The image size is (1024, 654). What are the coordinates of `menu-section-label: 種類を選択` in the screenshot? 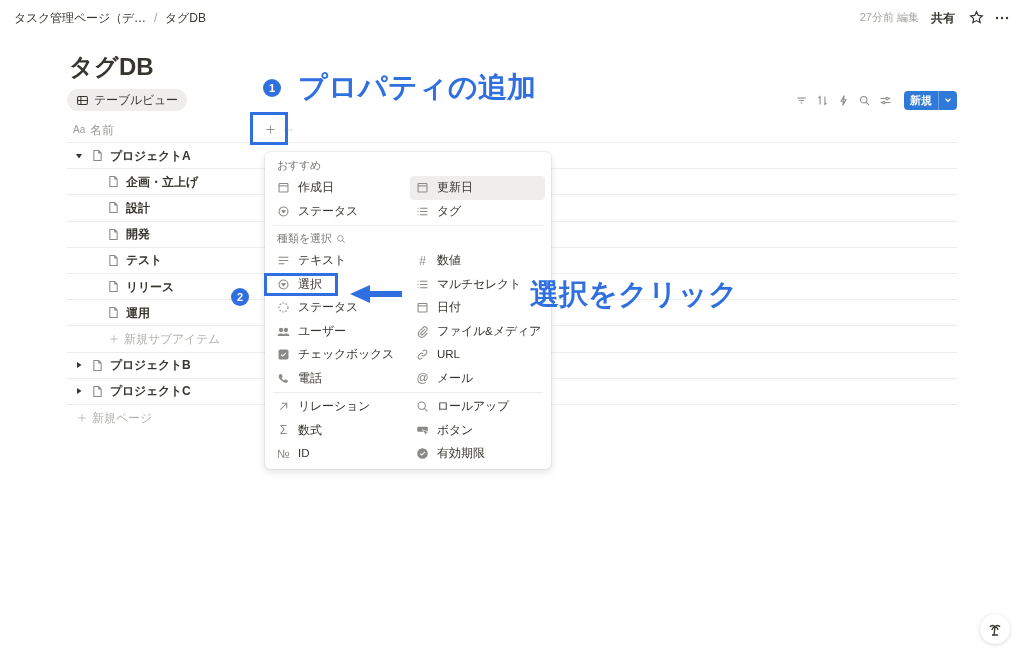 It's located at (304, 239).